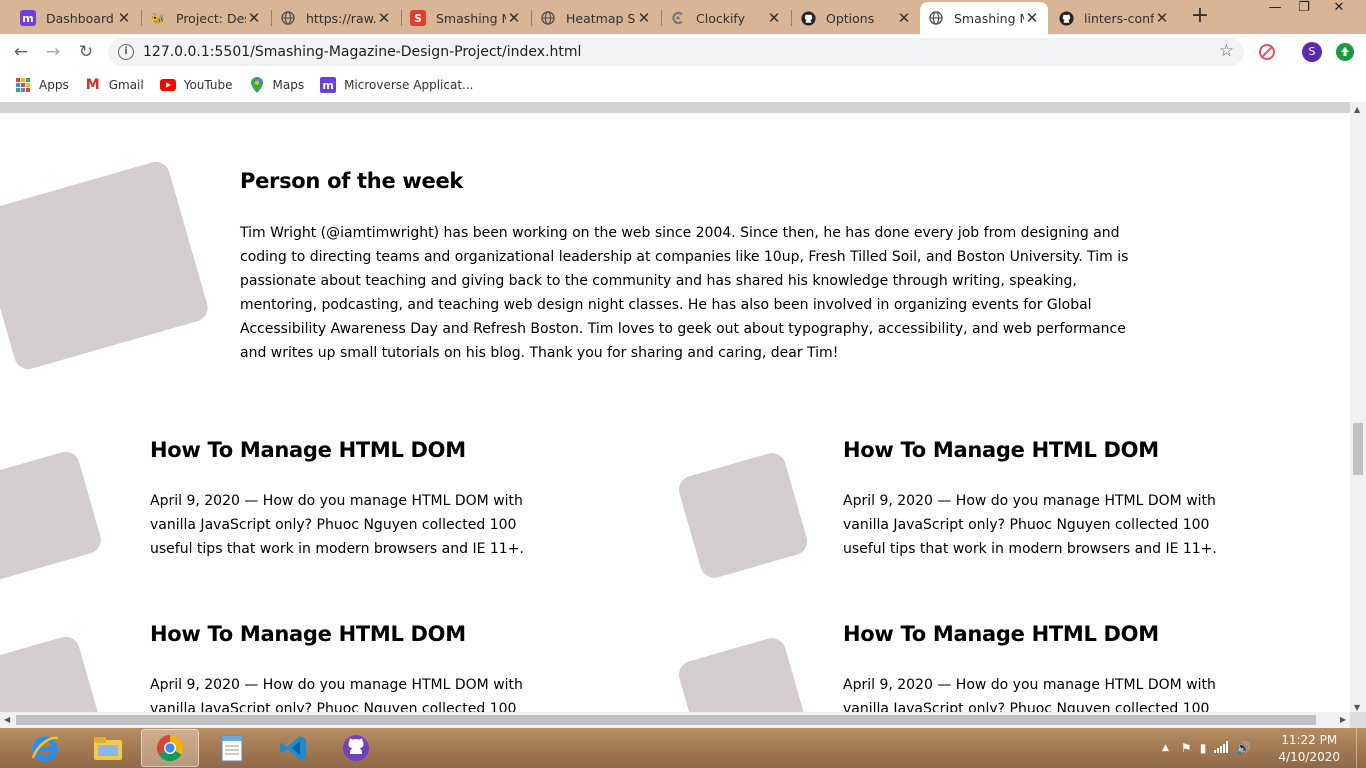 Image resolution: width=1366 pixels, height=768 pixels. I want to click on person-heading: Person of the week, so click(352, 181).